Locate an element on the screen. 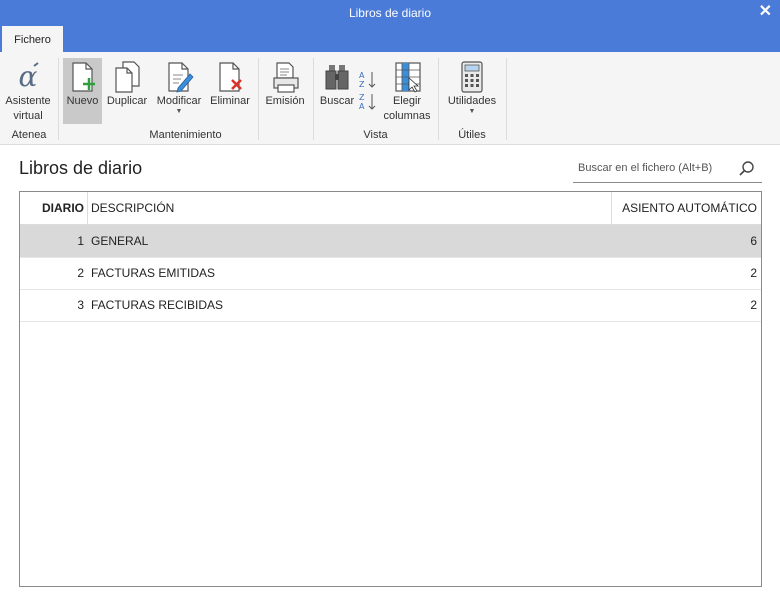  buscar-label: Buscar is located at coordinates (337, 101).